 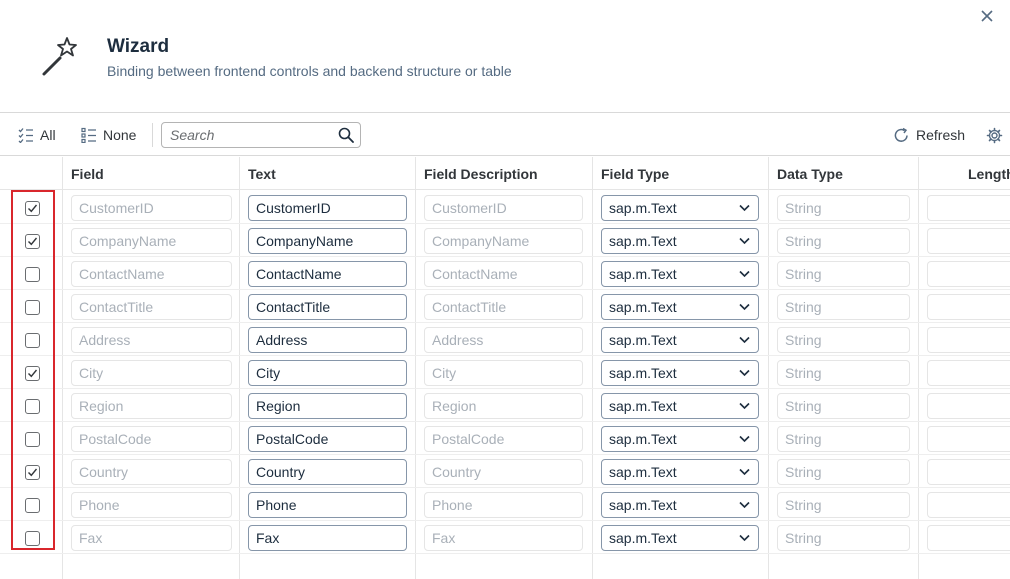 I want to click on column-header-length: Length, so click(x=989, y=174).